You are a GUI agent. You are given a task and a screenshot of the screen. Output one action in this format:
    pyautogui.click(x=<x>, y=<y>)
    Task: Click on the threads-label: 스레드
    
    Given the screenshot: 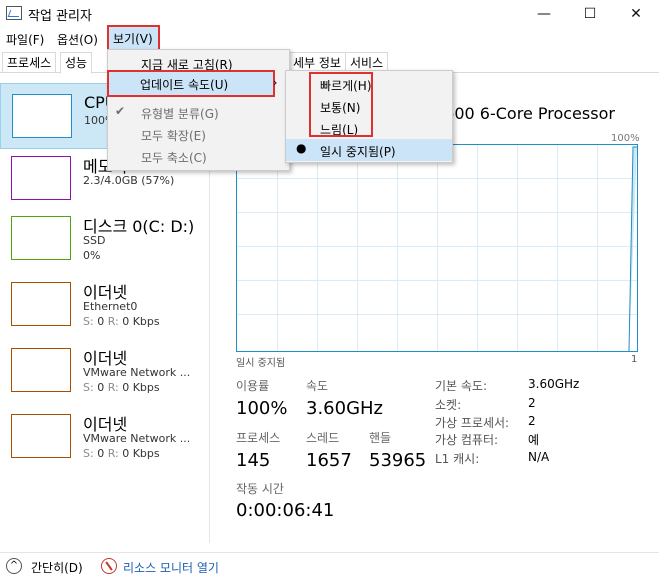 What is the action you would take?
    pyautogui.click(x=323, y=438)
    